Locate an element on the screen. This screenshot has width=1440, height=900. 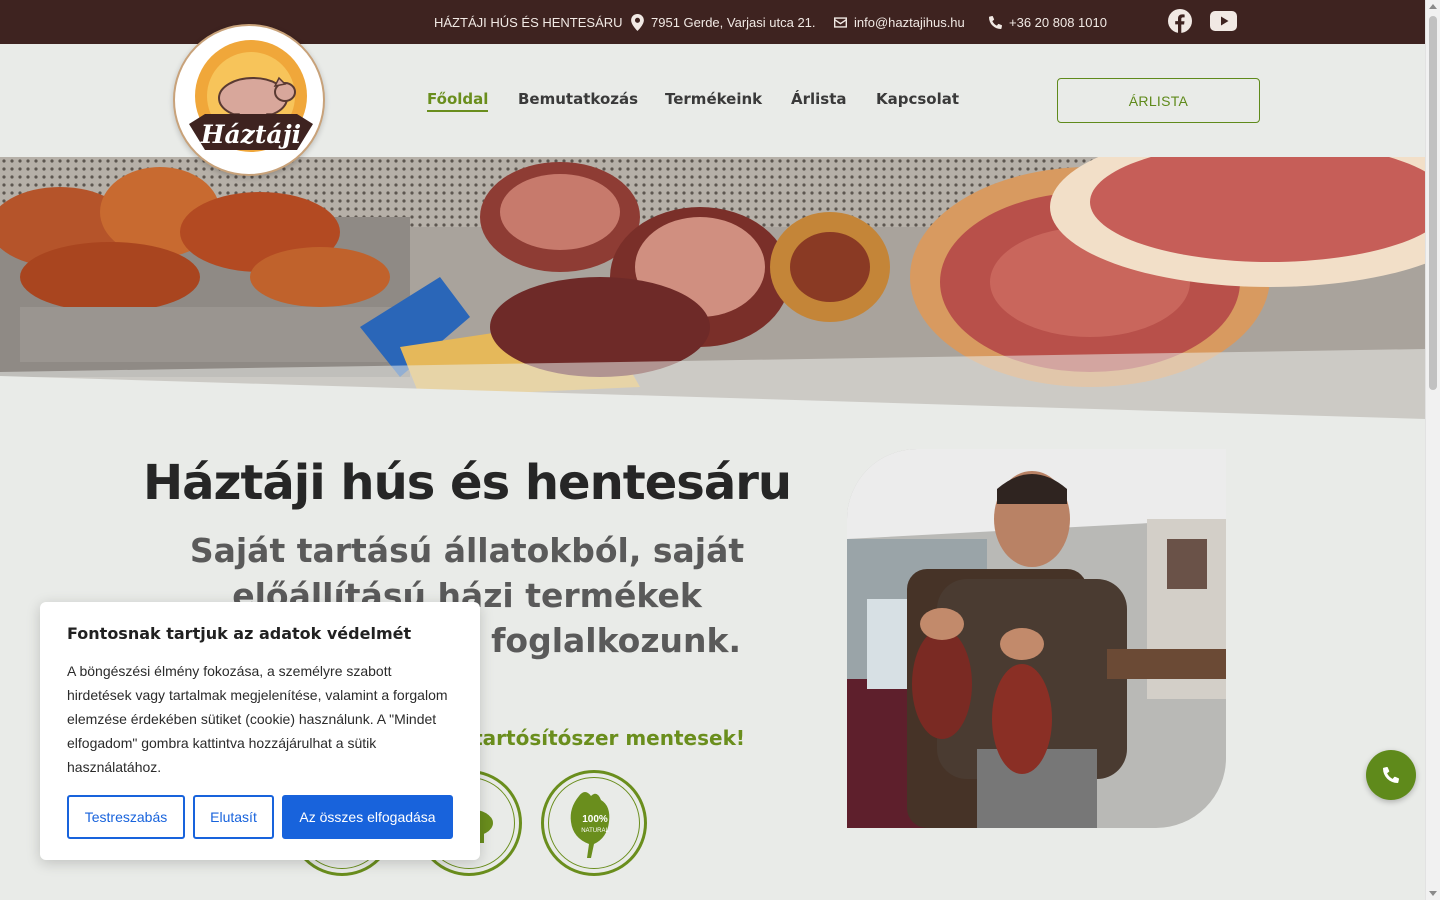
page-scrollbar is located at coordinates (1432, 450).